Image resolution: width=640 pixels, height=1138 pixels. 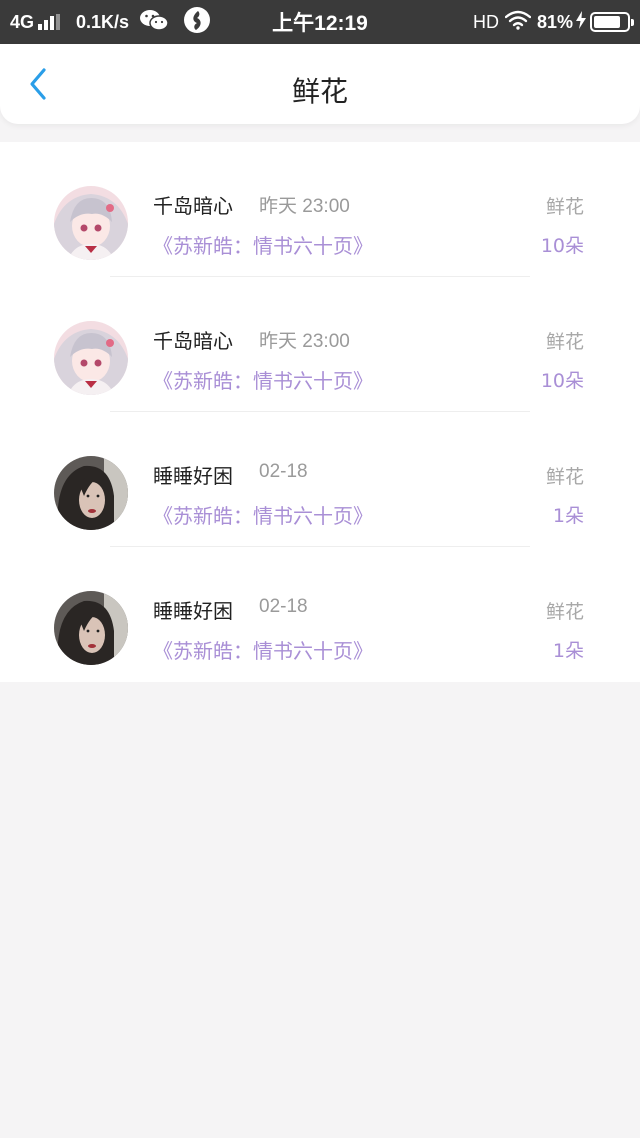 I want to click on back-button, so click(x=38, y=84).